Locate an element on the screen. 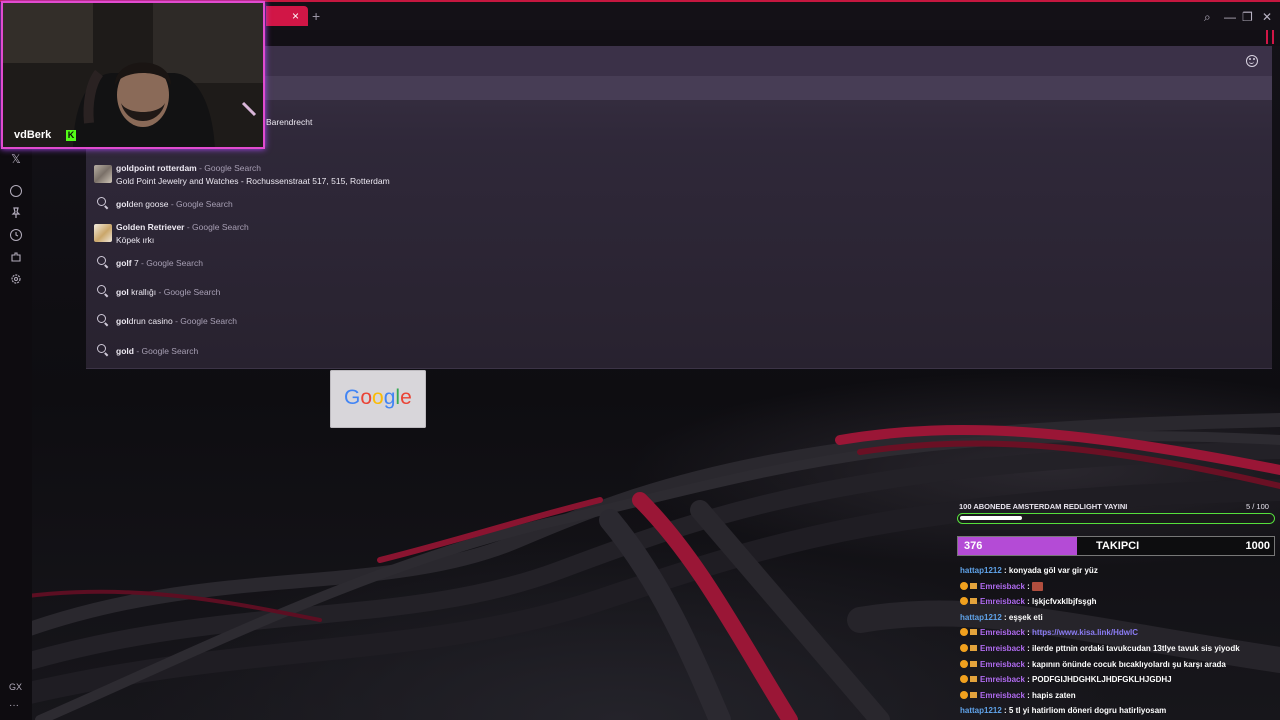  emoji-icon is located at coordinates (1252, 61).